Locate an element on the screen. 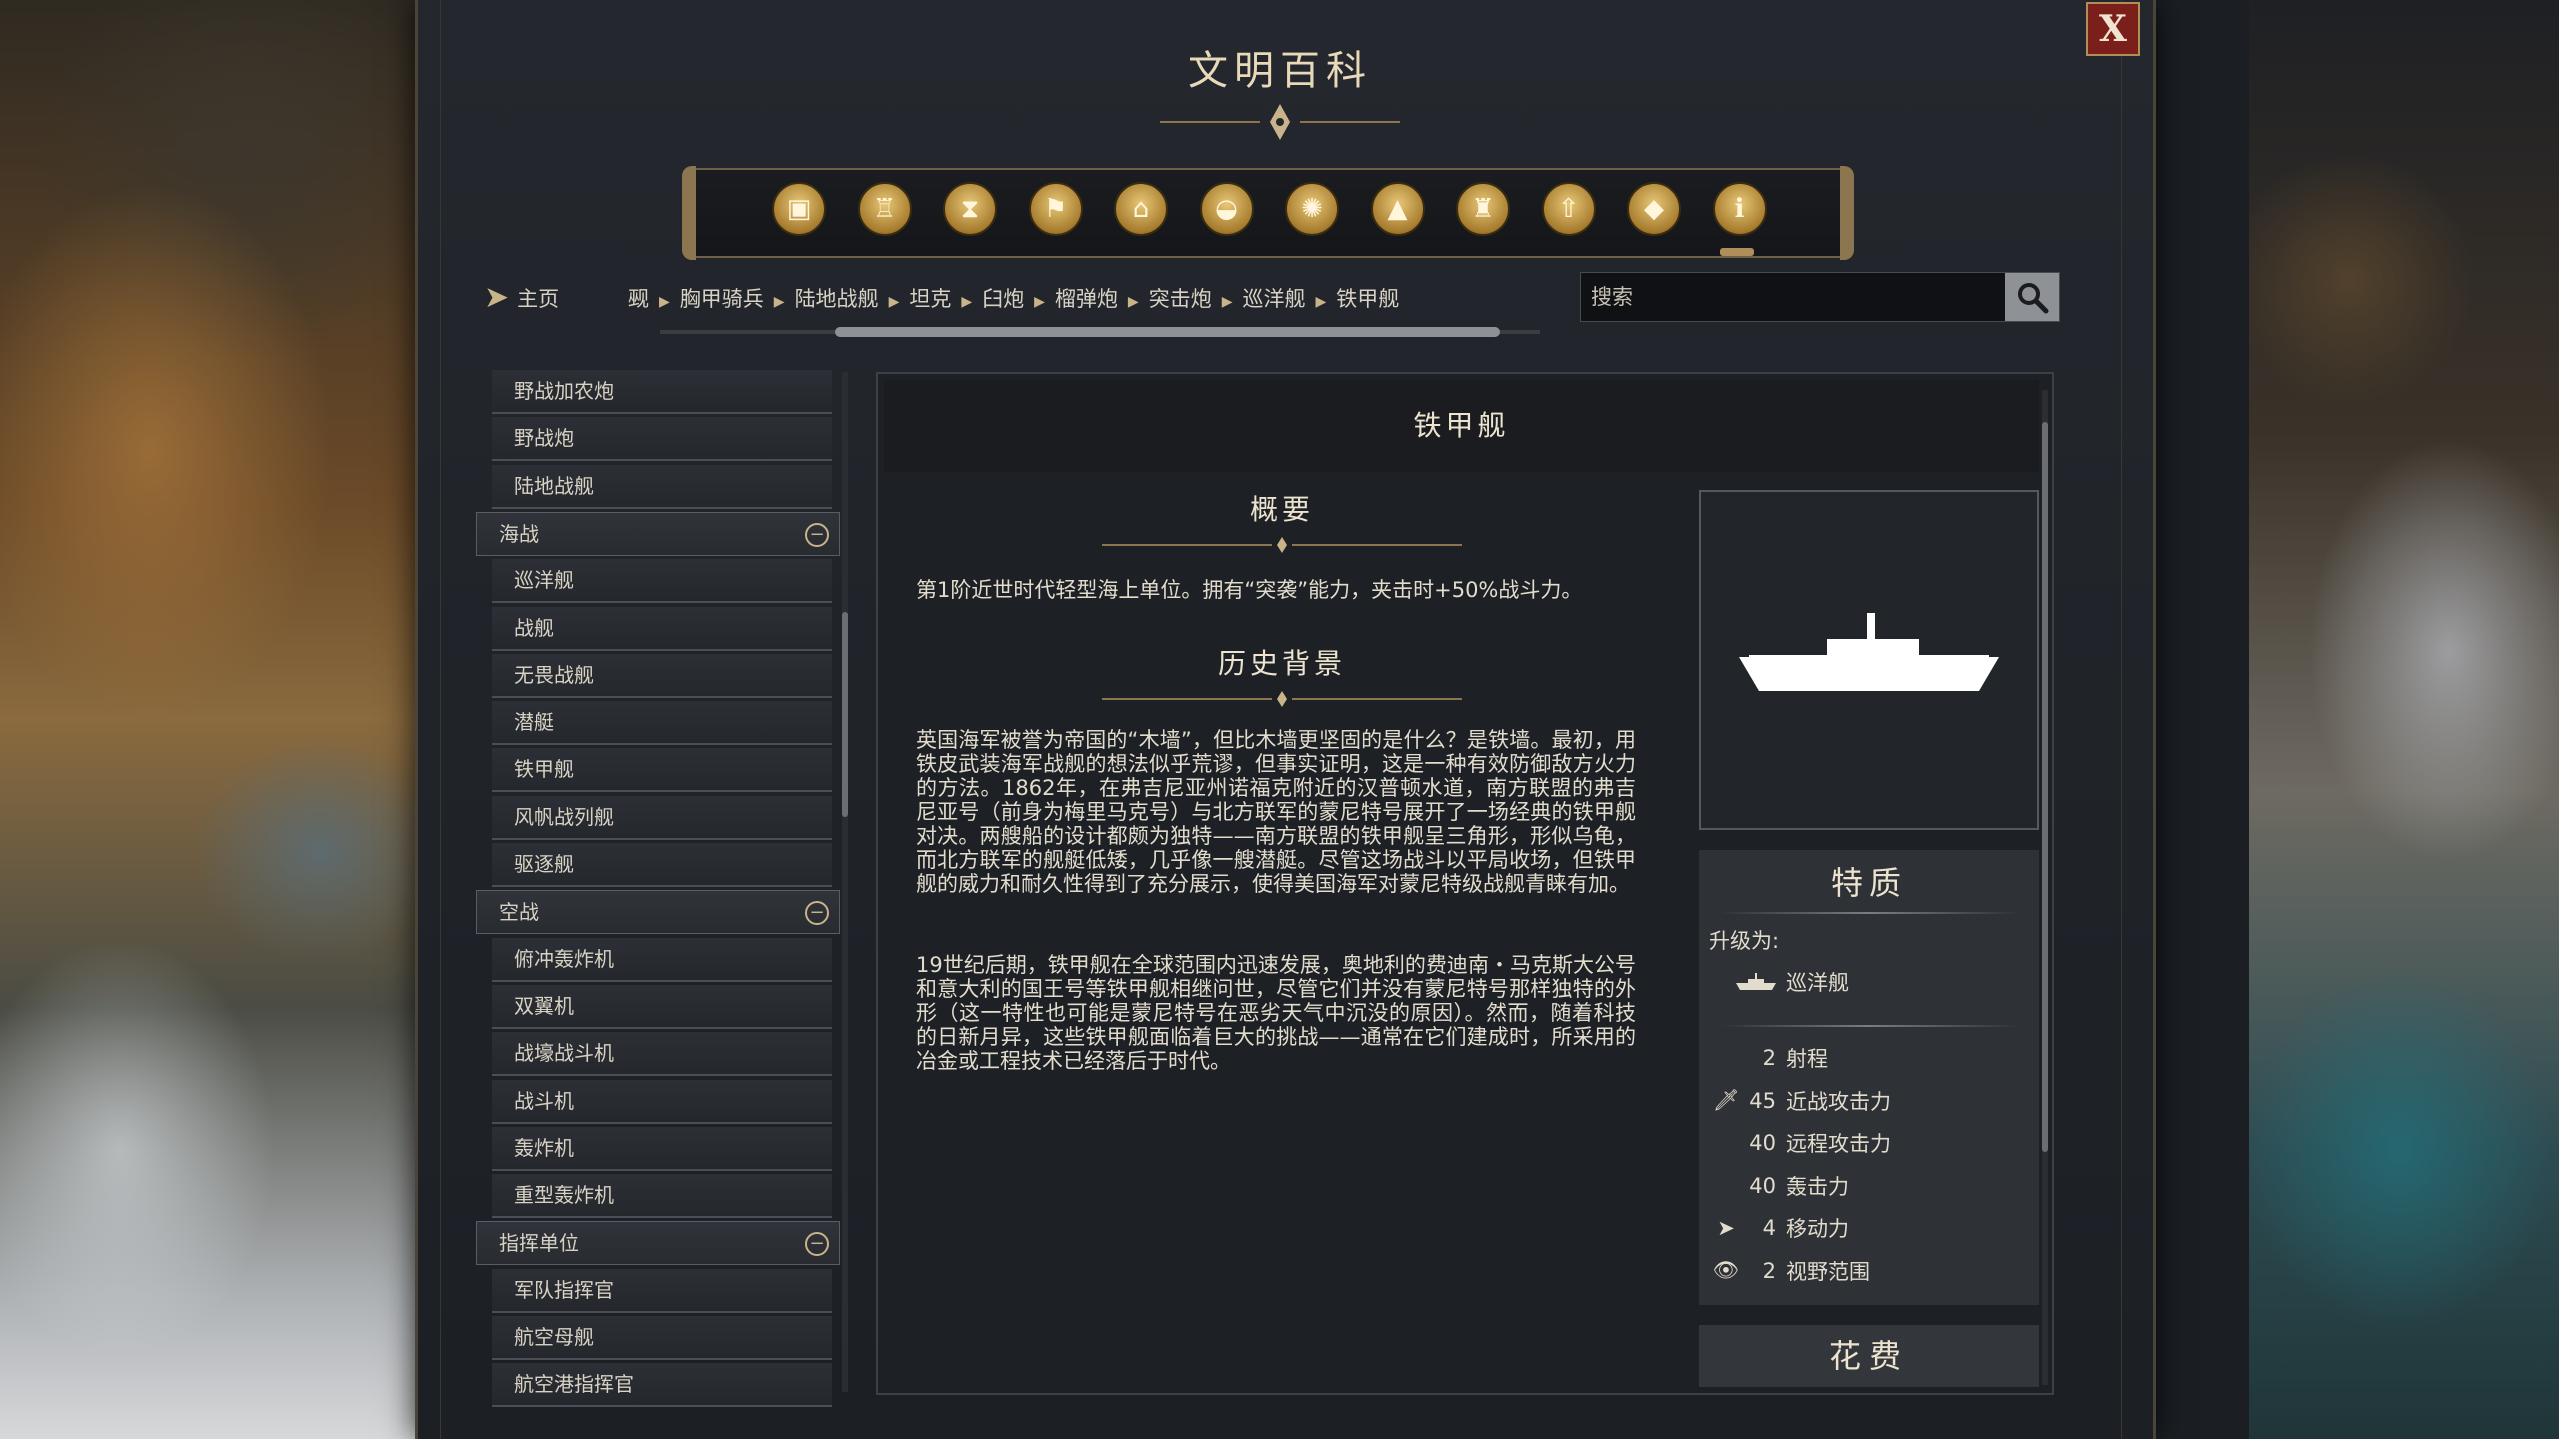 The width and height of the screenshot is (2559, 1439). list-item-label: 轰炸机 is located at coordinates (544, 1147).